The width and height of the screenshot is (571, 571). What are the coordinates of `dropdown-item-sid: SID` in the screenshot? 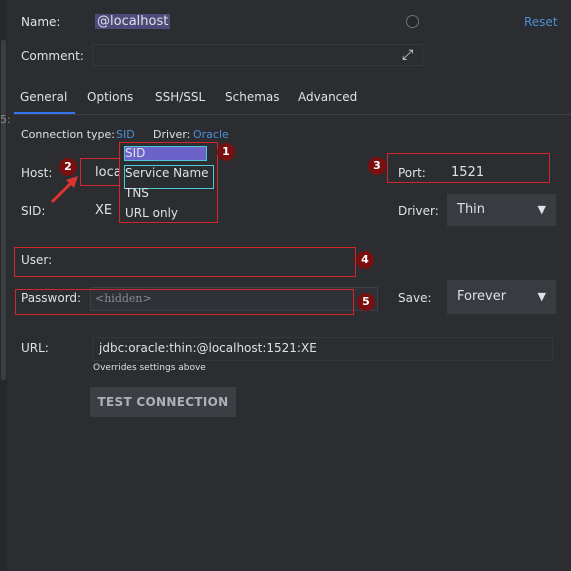 It's located at (135, 153).